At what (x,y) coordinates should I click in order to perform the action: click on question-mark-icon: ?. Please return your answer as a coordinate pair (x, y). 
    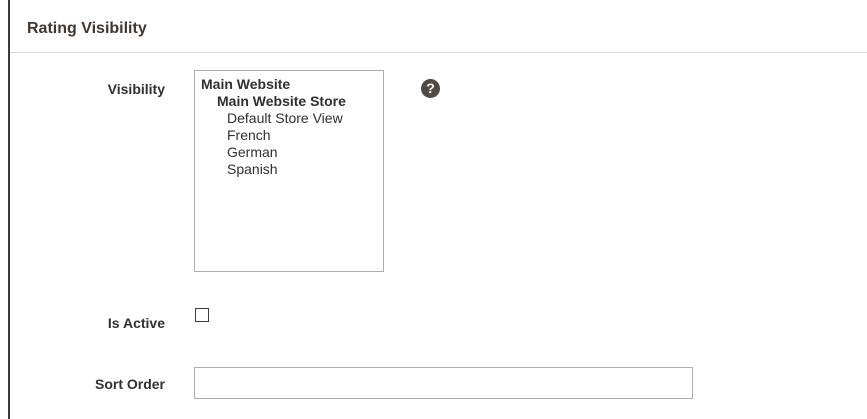
    Looking at the image, I should click on (430, 88).